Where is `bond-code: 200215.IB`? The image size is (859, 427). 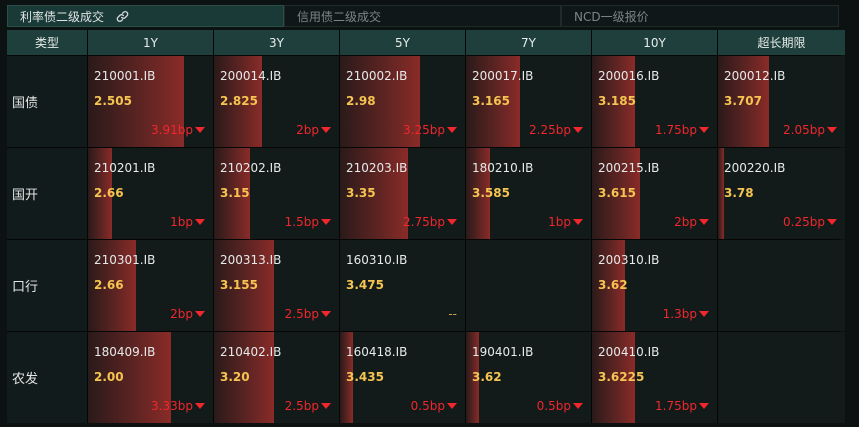 bond-code: 200215.IB is located at coordinates (629, 168).